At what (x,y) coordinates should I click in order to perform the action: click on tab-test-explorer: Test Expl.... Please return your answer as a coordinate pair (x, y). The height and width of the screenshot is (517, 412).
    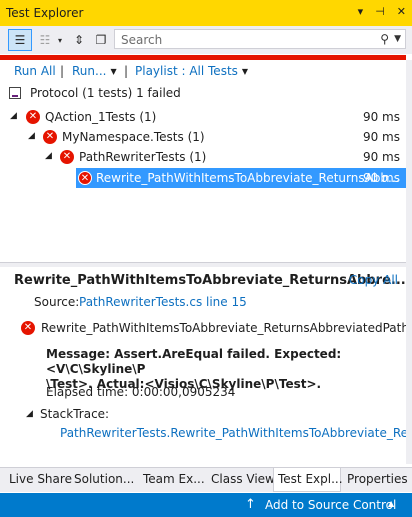
    Looking at the image, I should click on (308, 480).